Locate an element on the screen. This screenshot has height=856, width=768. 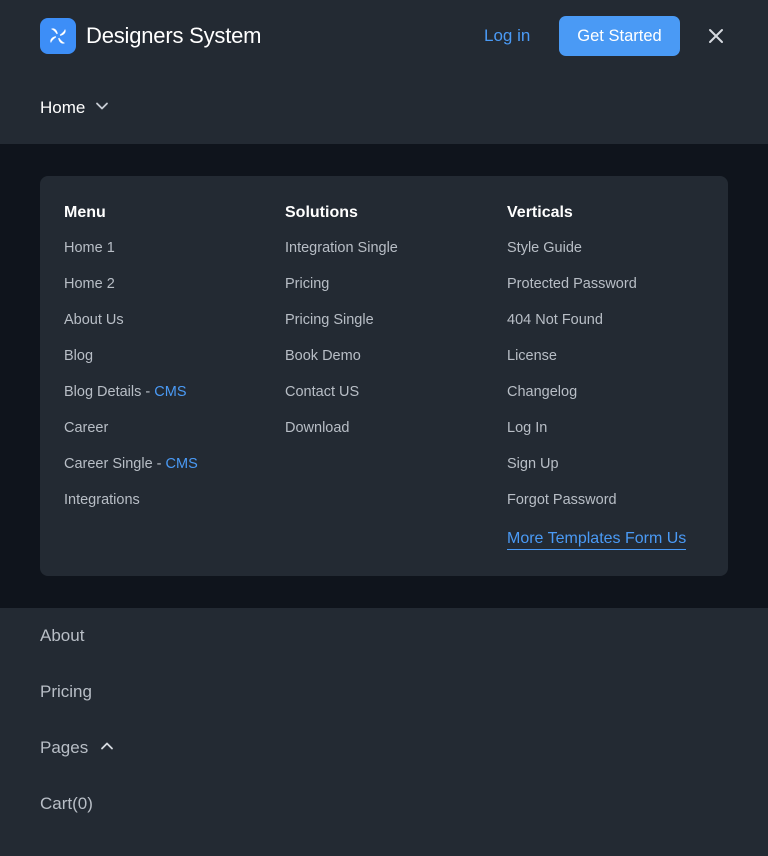
brand-name: Designers System is located at coordinates (174, 36).